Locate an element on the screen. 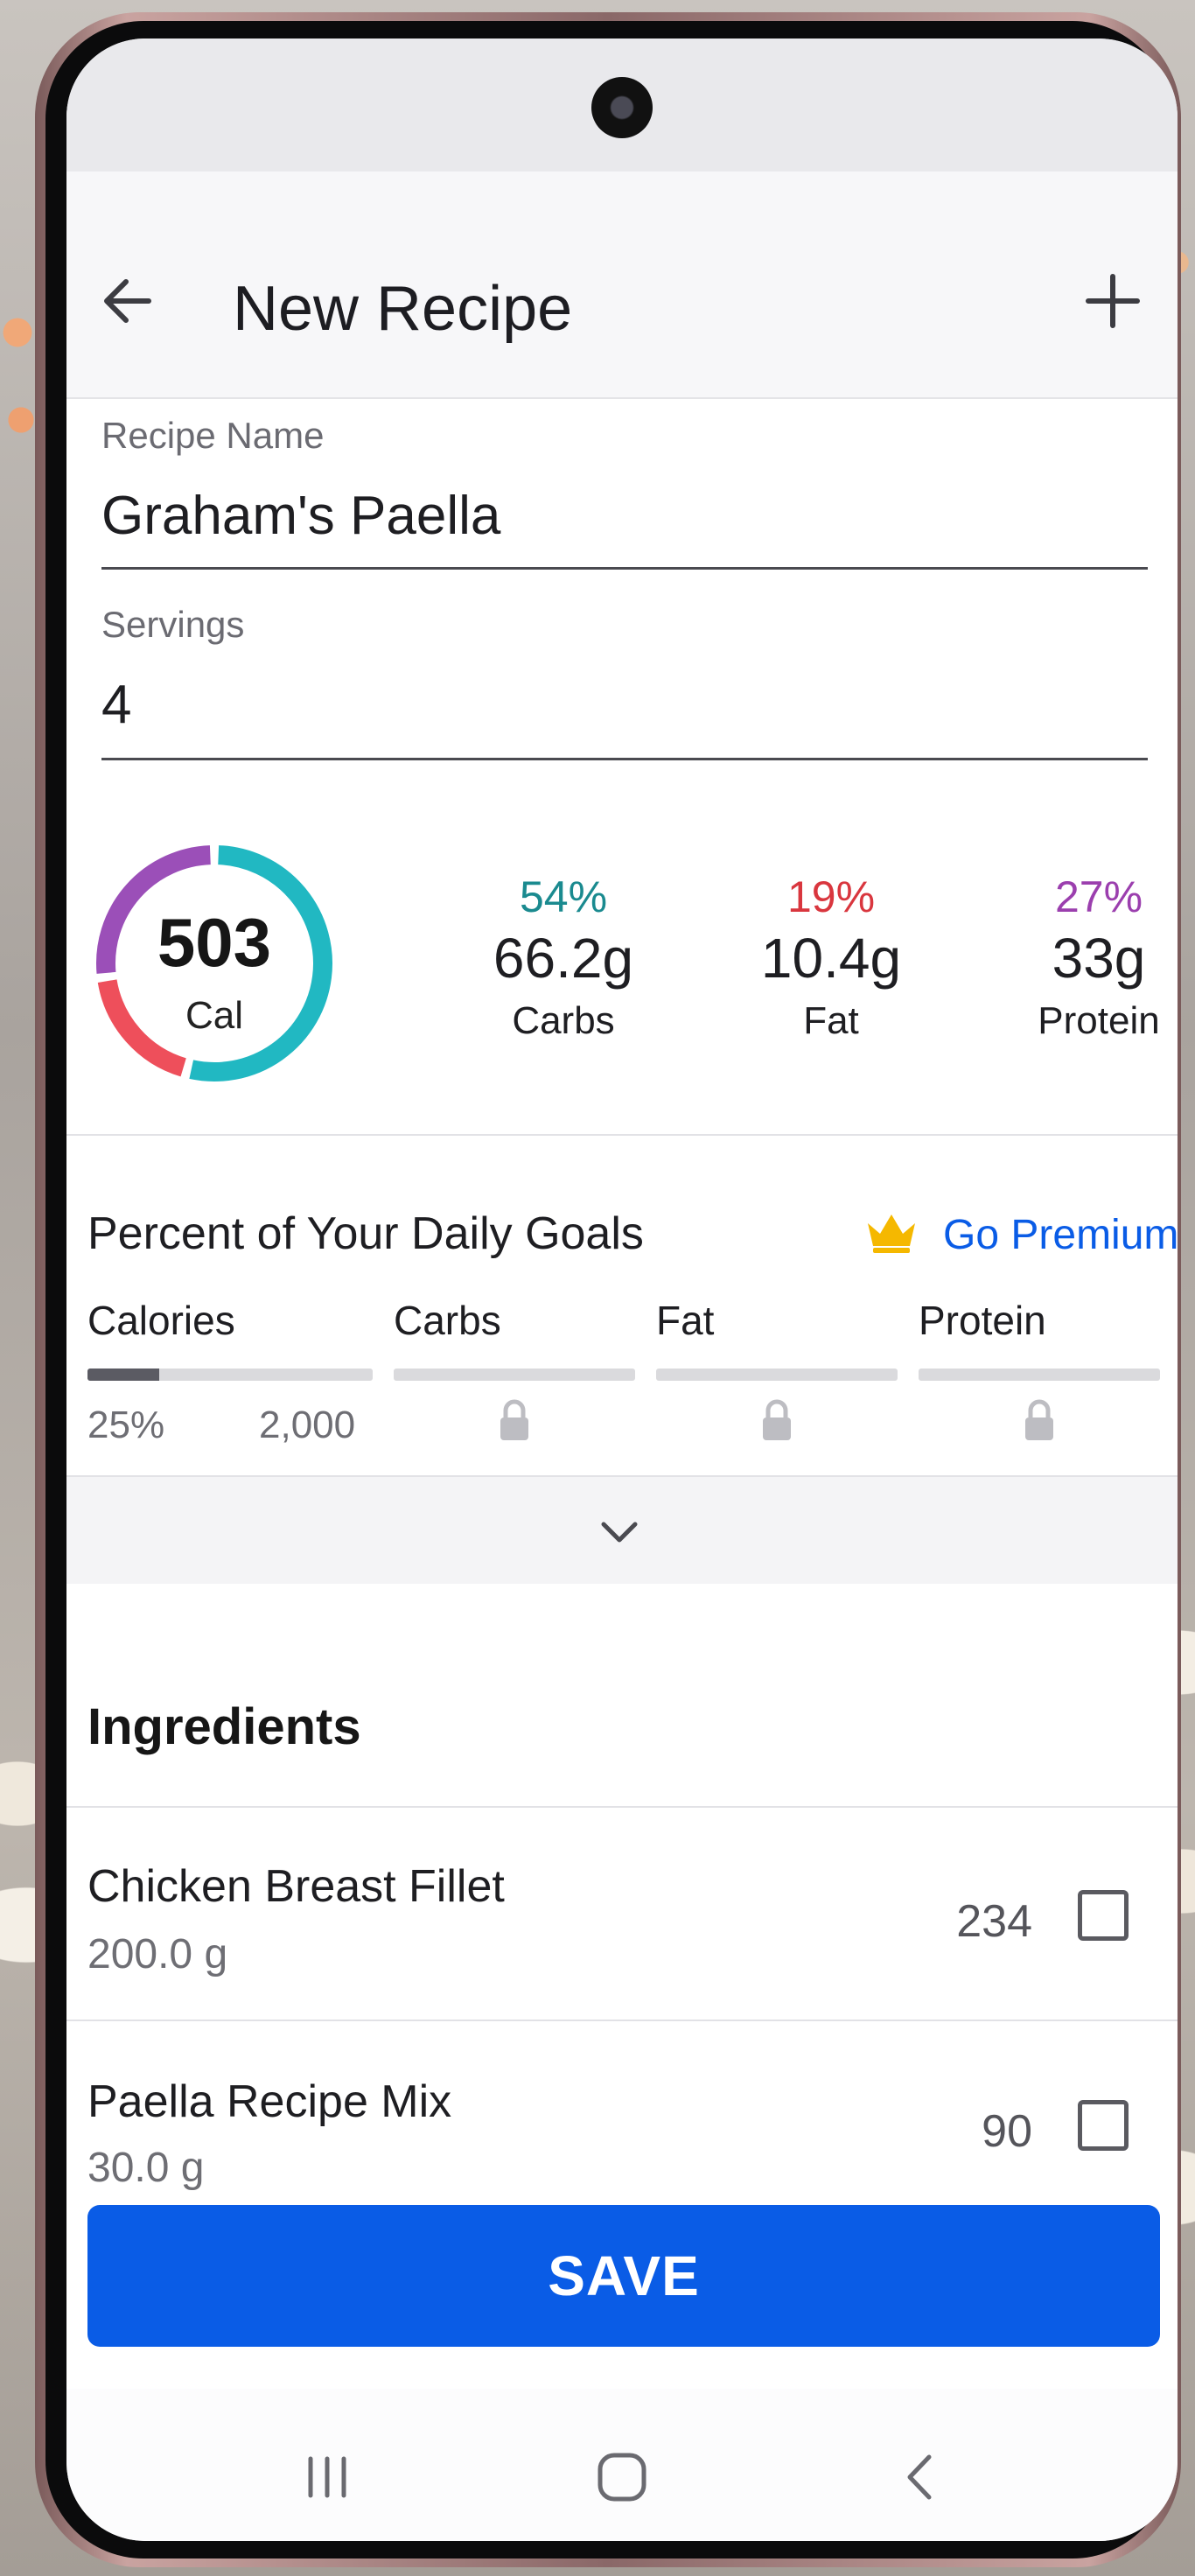 Image resolution: width=1195 pixels, height=2576 pixels. ingredient-amount: 30.0 g is located at coordinates (146, 2168).